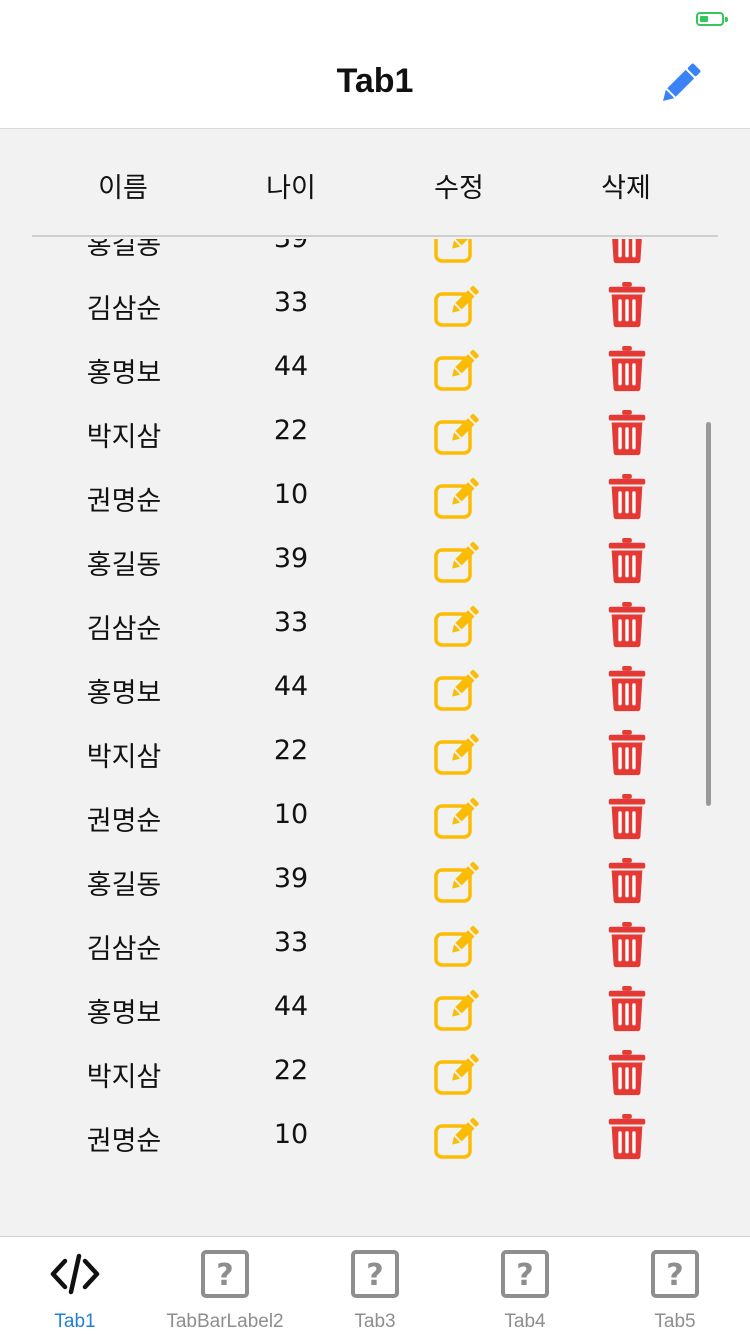 This screenshot has height=1334, width=750. I want to click on pencil-icon, so click(680, 84).